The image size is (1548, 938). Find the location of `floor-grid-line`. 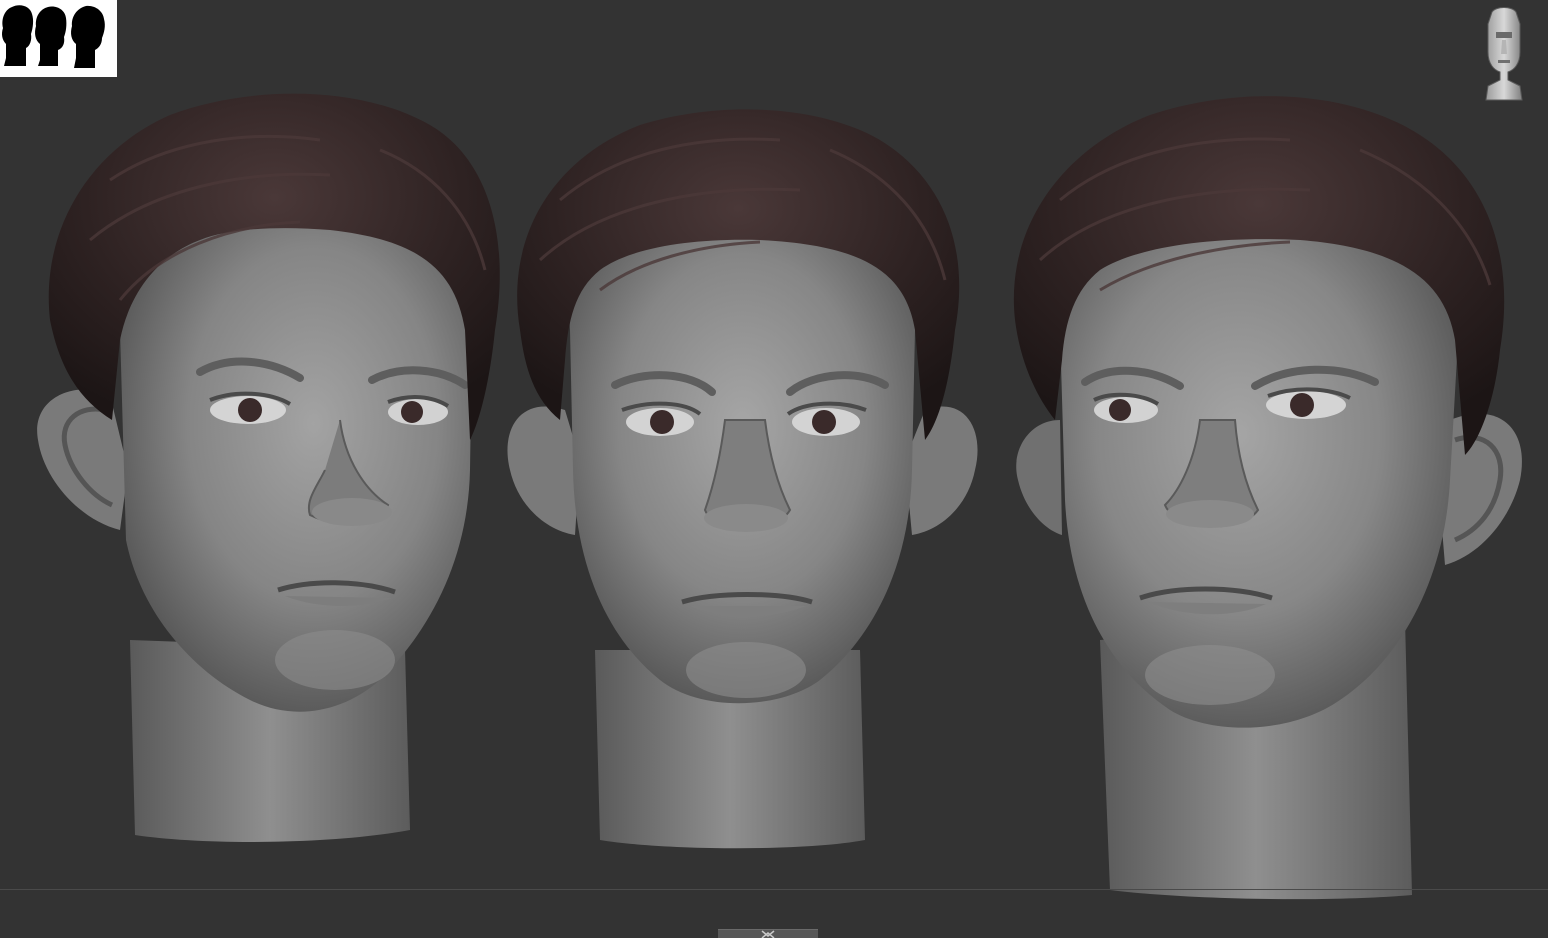

floor-grid-line is located at coordinates (774, 889).